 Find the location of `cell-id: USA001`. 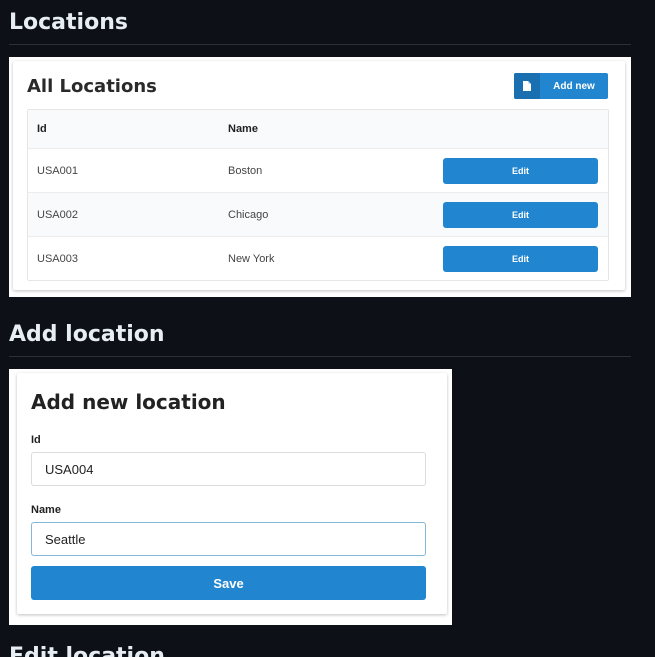

cell-id: USA001 is located at coordinates (57, 170).